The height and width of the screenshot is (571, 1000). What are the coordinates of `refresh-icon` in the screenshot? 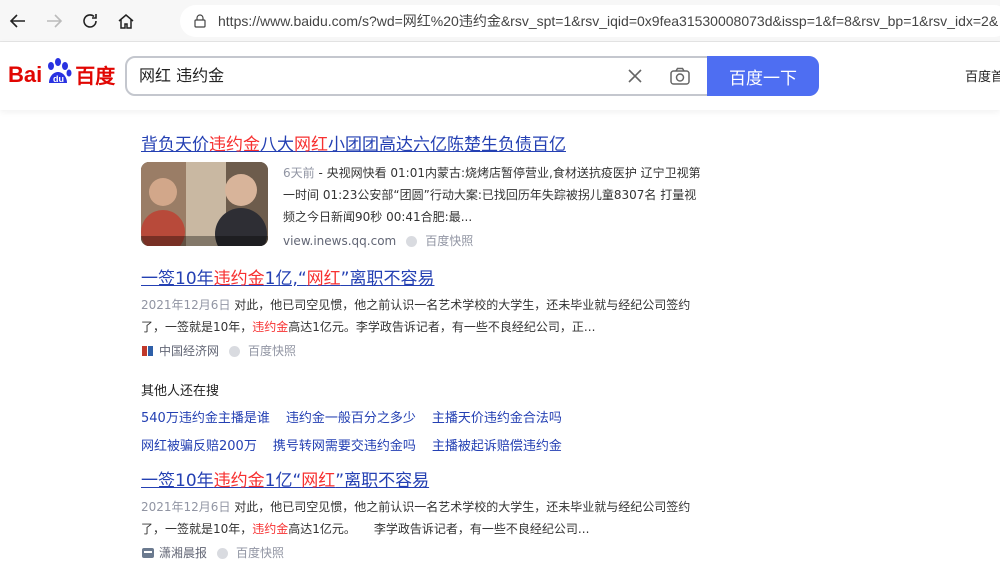 It's located at (90, 20).